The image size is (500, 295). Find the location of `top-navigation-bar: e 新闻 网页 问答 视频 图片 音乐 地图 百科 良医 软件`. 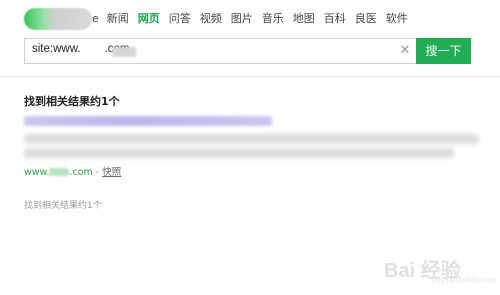

top-navigation-bar: e 新闻 网页 问答 视频 图片 音乐 地图 百科 良医 软件 is located at coordinates (250, 19).